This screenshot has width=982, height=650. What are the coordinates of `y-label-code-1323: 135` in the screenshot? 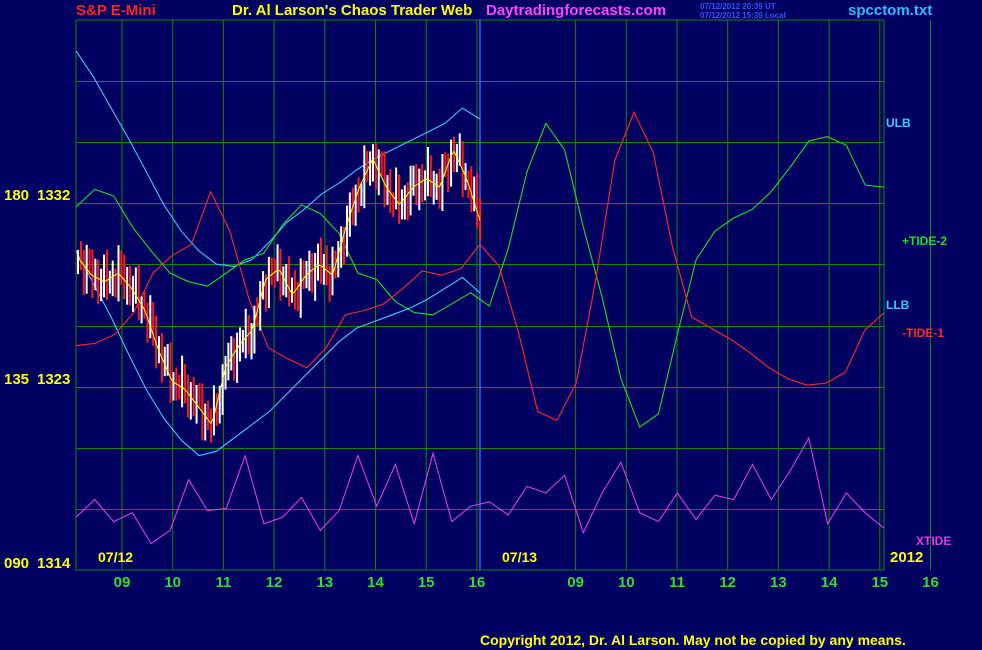 It's located at (17, 379).